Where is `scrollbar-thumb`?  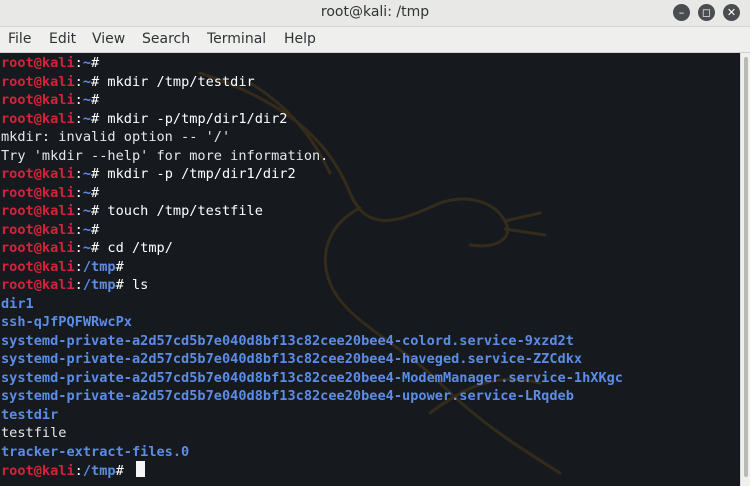
scrollbar-thumb is located at coordinates (746, 267).